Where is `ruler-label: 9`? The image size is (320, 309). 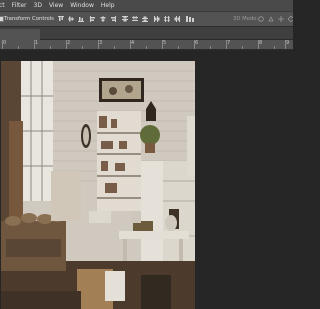 ruler-label: 9 is located at coordinates (288, 43).